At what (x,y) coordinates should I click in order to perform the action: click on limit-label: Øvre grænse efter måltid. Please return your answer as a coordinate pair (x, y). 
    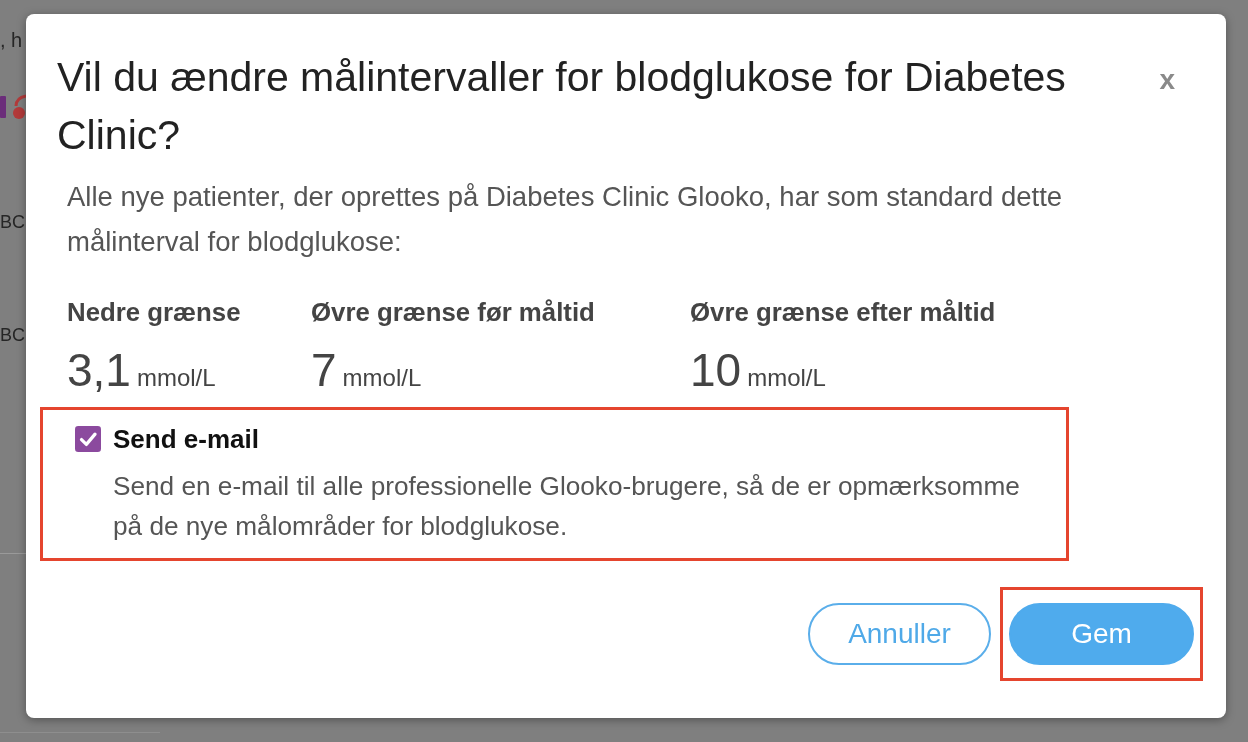
    Looking at the image, I should click on (843, 312).